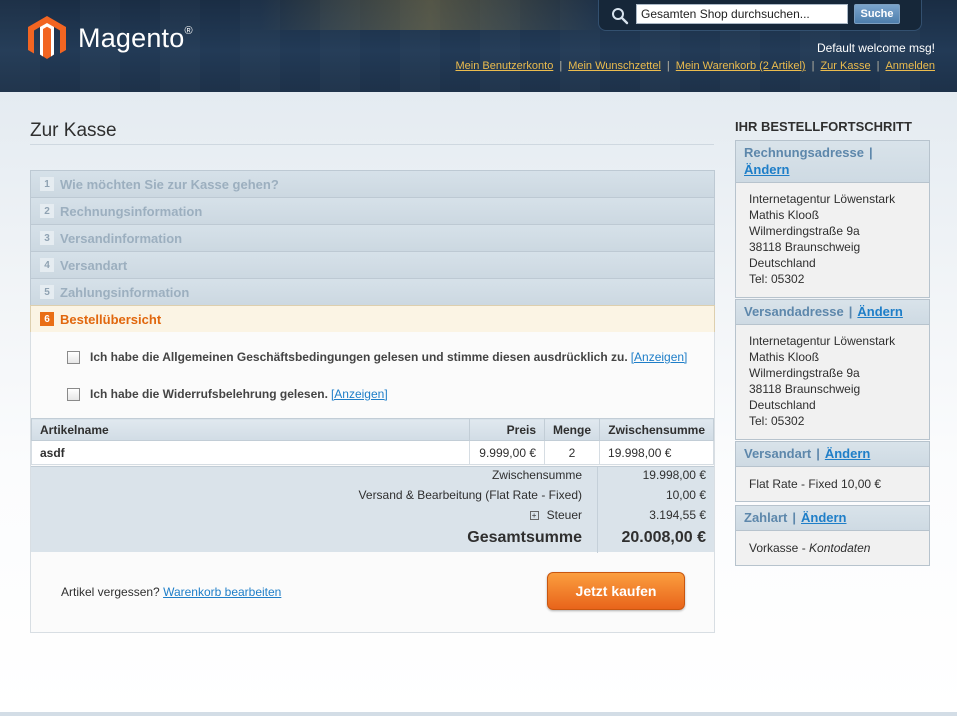  What do you see at coordinates (47, 211) in the screenshot?
I see `step-number: 2` at bounding box center [47, 211].